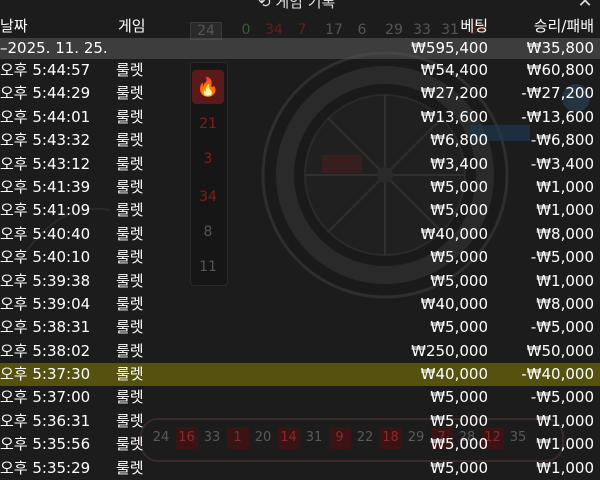 This screenshot has width=600, height=480. What do you see at coordinates (45, 70) in the screenshot?
I see `row-time: 오후 5:44:57` at bounding box center [45, 70].